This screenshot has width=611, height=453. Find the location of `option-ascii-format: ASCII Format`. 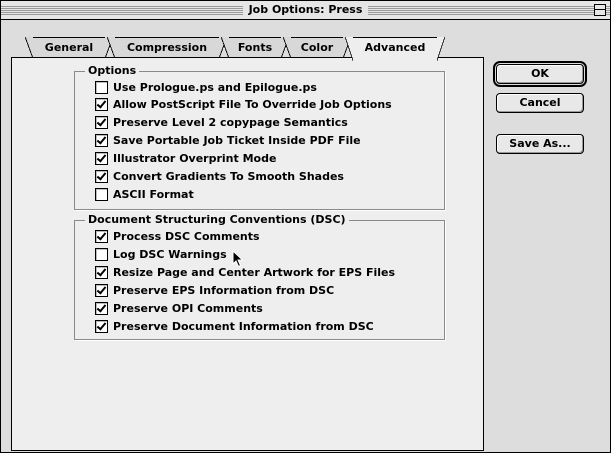

option-ascii-format: ASCII Format is located at coordinates (144, 194).